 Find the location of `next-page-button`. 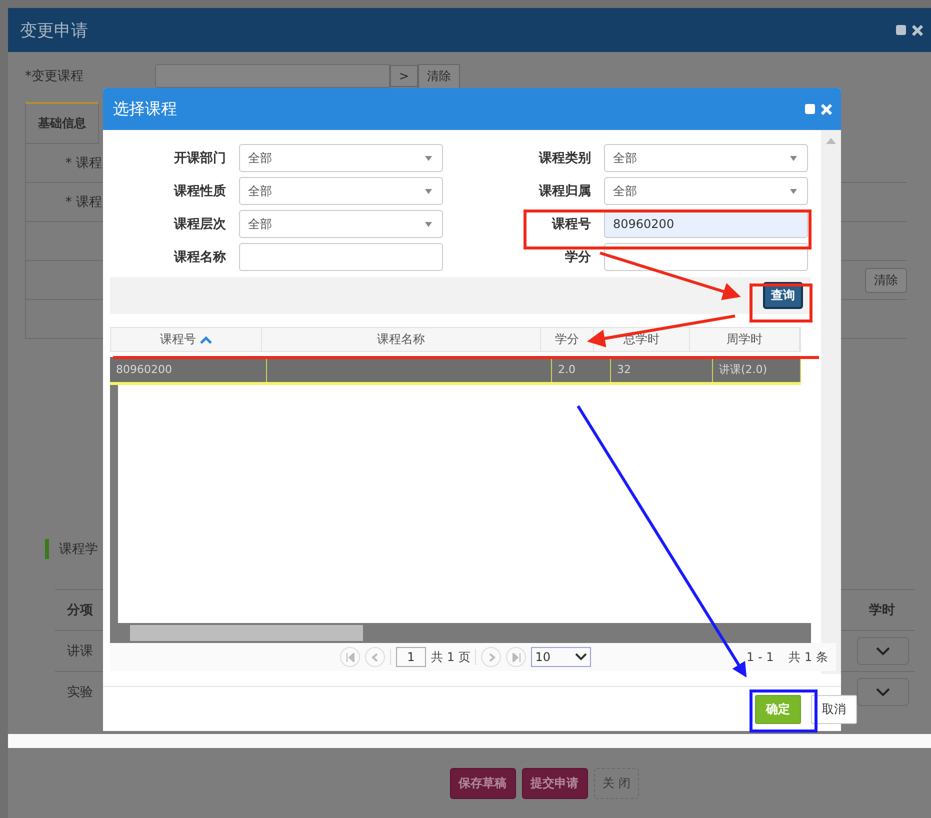

next-page-button is located at coordinates (491, 657).